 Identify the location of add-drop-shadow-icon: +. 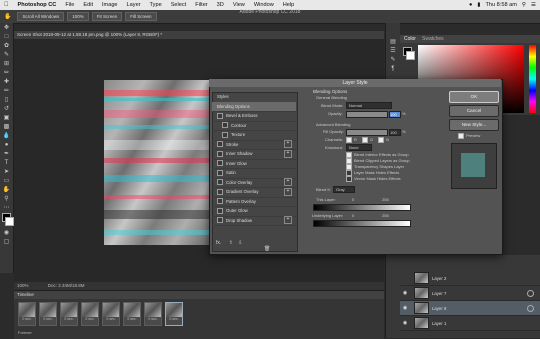
(288, 220).